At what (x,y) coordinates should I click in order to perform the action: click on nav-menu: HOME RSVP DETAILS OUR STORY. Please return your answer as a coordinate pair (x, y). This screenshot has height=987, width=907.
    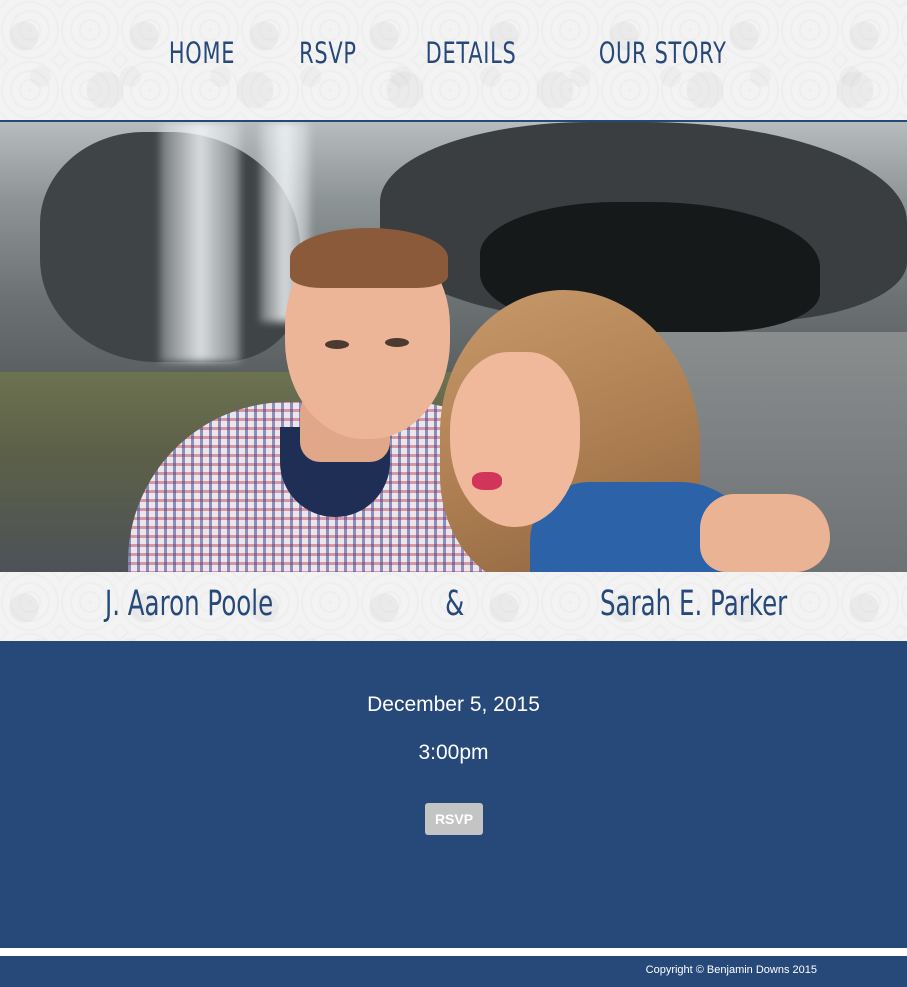
    Looking at the image, I should click on (453, 53).